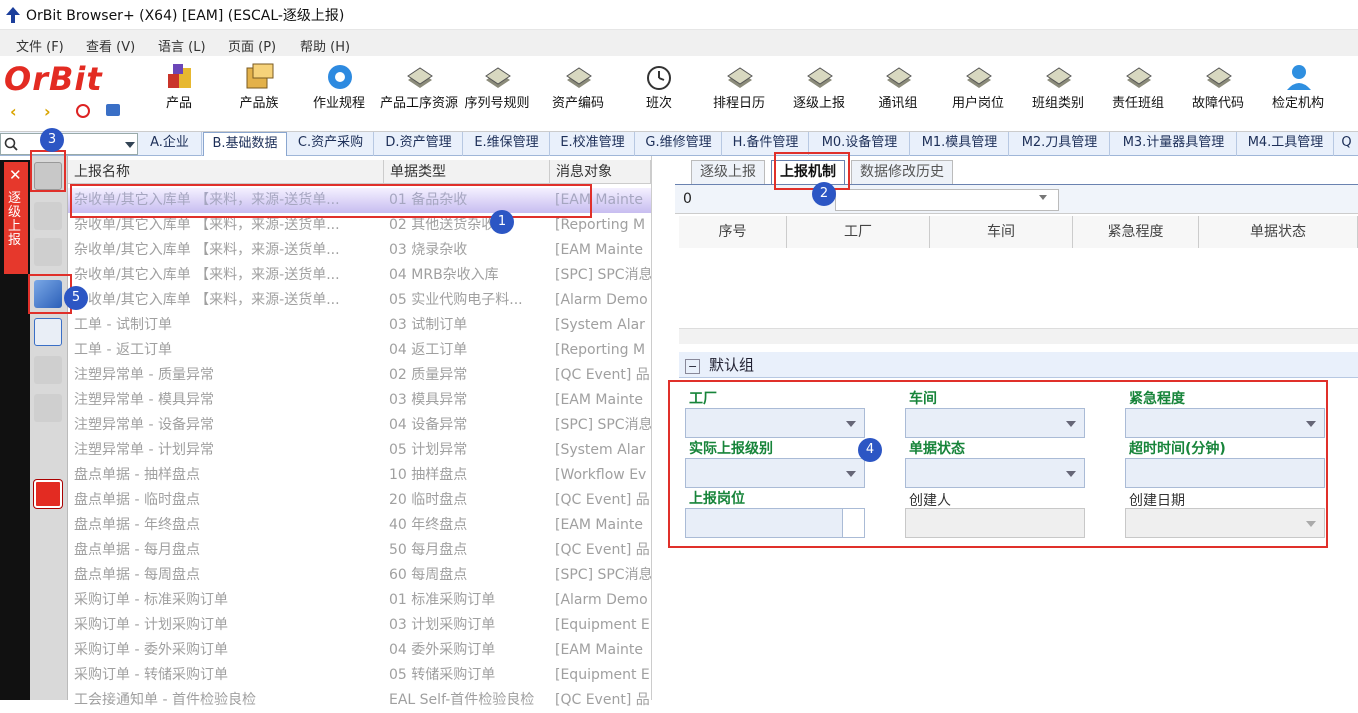 This screenshot has width=1358, height=713. What do you see at coordinates (359, 575) in the screenshot?
I see `table-row: 盘点单据 - 每周盘点 60 每周盘点 [SPC] SPC消息` at bounding box center [359, 575].